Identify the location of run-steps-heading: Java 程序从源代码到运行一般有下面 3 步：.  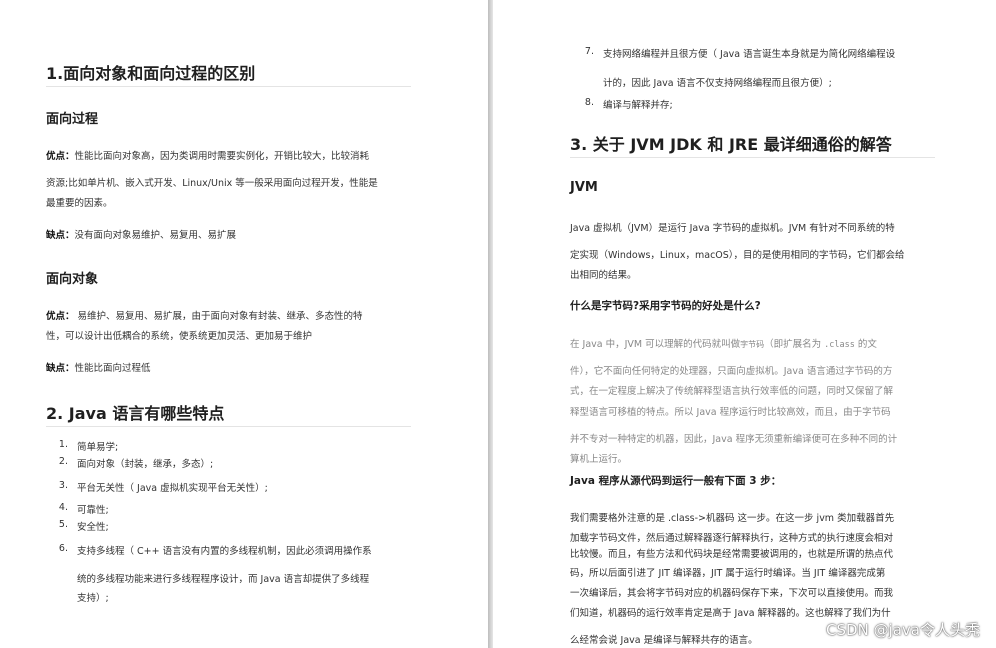
(676, 481).